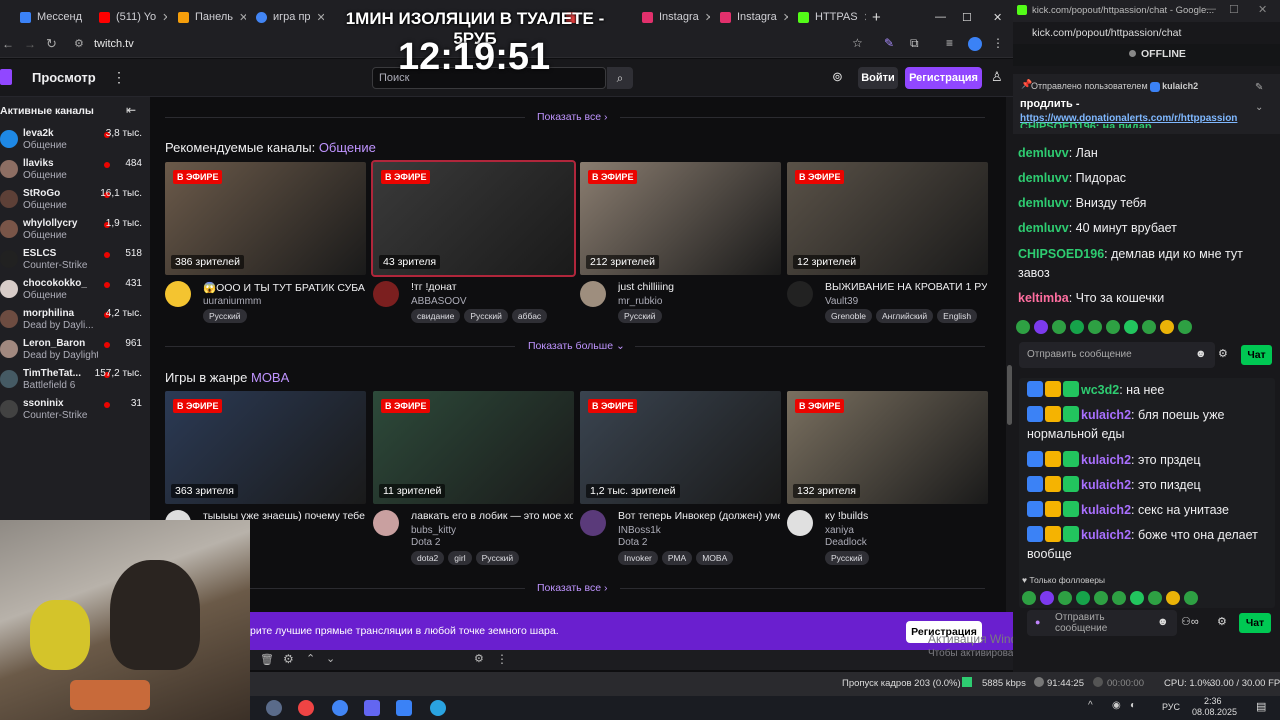 This screenshot has height=720, width=1280. Describe the element at coordinates (288, 659) in the screenshot. I see `gear-icon: ⚙` at that location.